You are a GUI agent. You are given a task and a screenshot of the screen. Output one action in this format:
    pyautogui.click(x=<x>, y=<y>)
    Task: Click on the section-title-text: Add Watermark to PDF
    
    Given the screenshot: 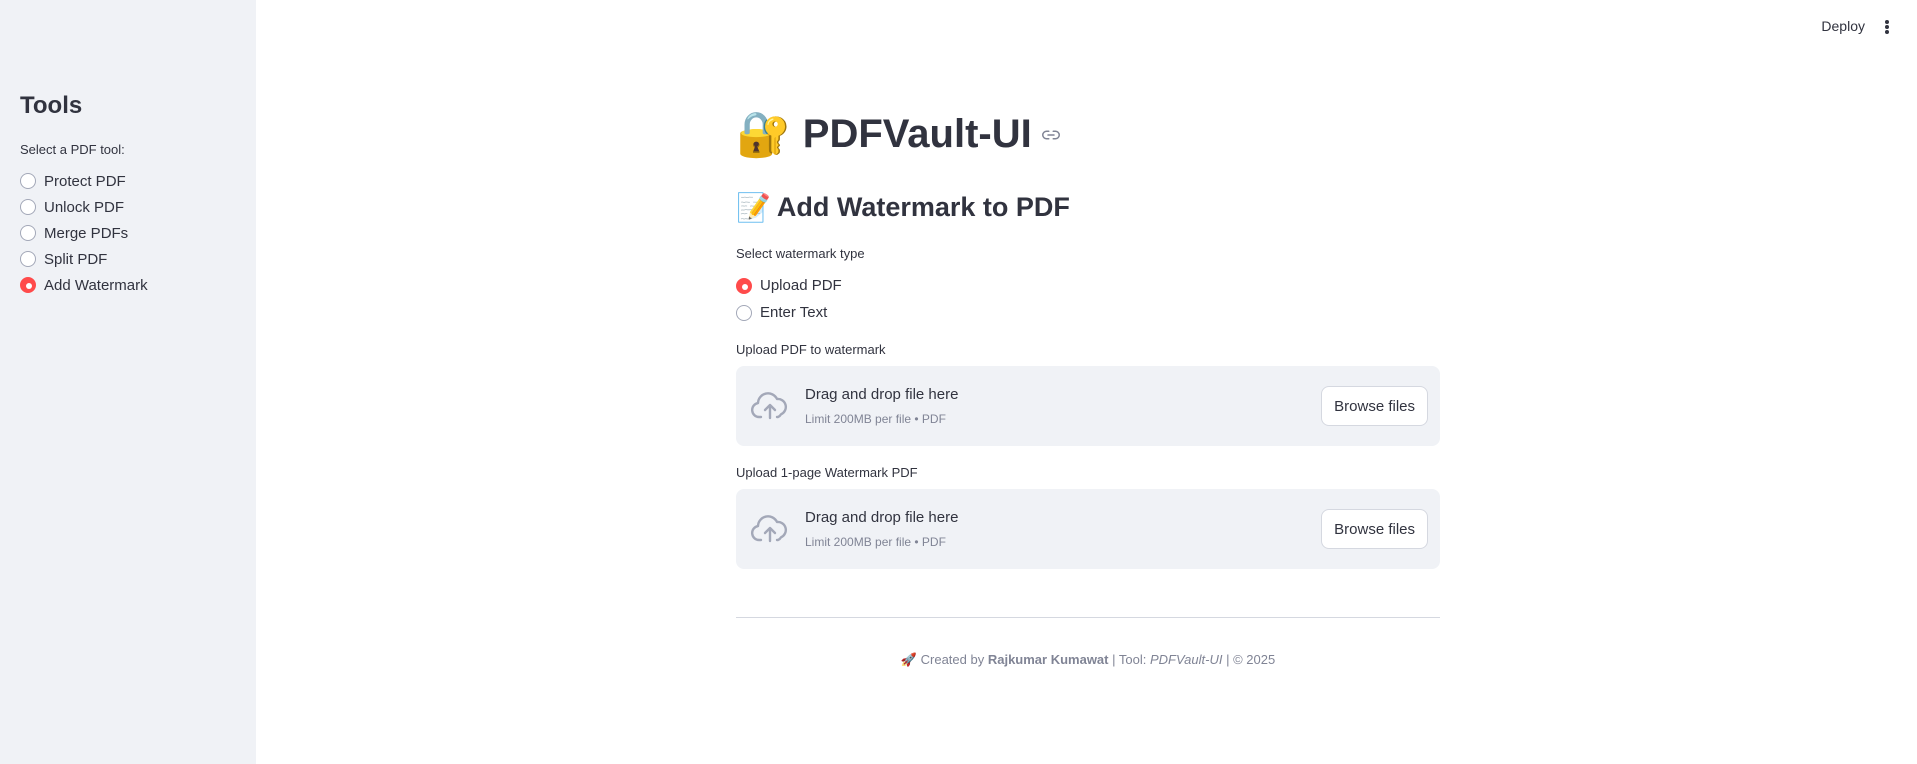 What is the action you would take?
    pyautogui.click(x=923, y=207)
    